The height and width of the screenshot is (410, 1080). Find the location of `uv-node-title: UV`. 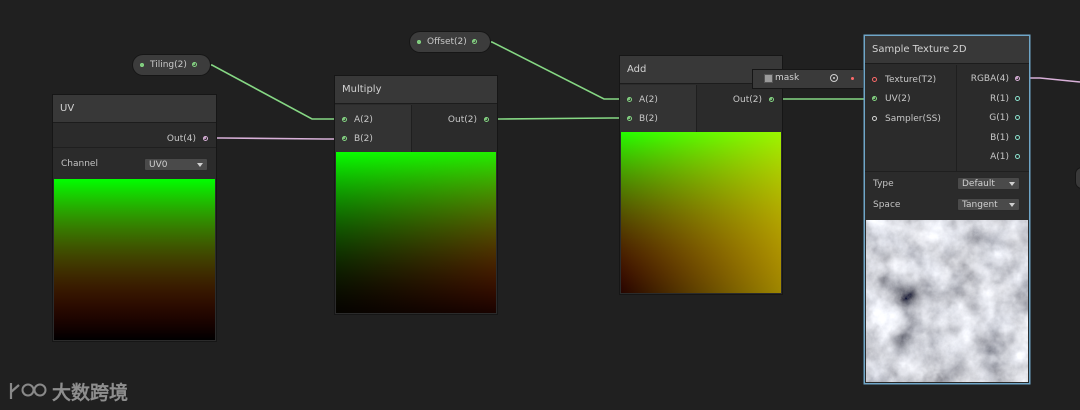

uv-node-title: UV is located at coordinates (134, 109).